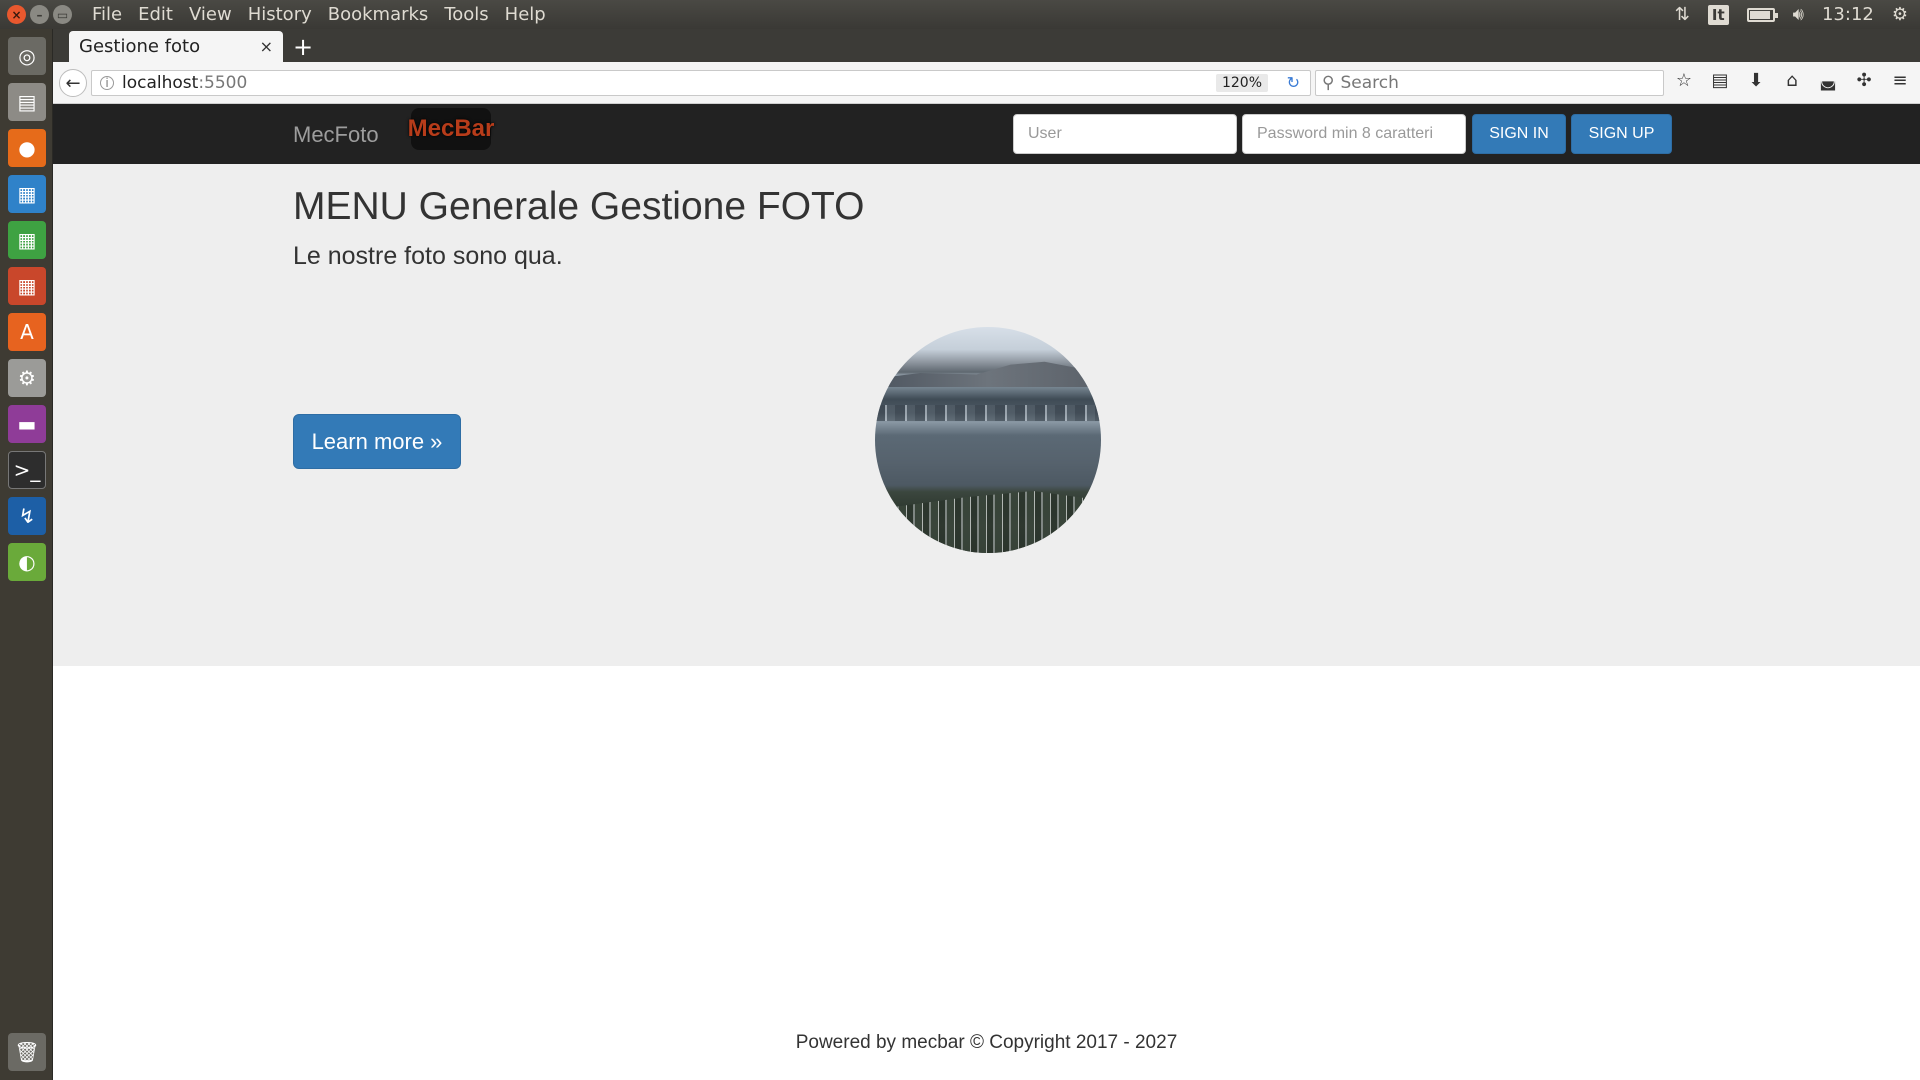 The image size is (1920, 1080). Describe the element at coordinates (1369, 83) in the screenshot. I see `search-placeholder: Search` at that location.